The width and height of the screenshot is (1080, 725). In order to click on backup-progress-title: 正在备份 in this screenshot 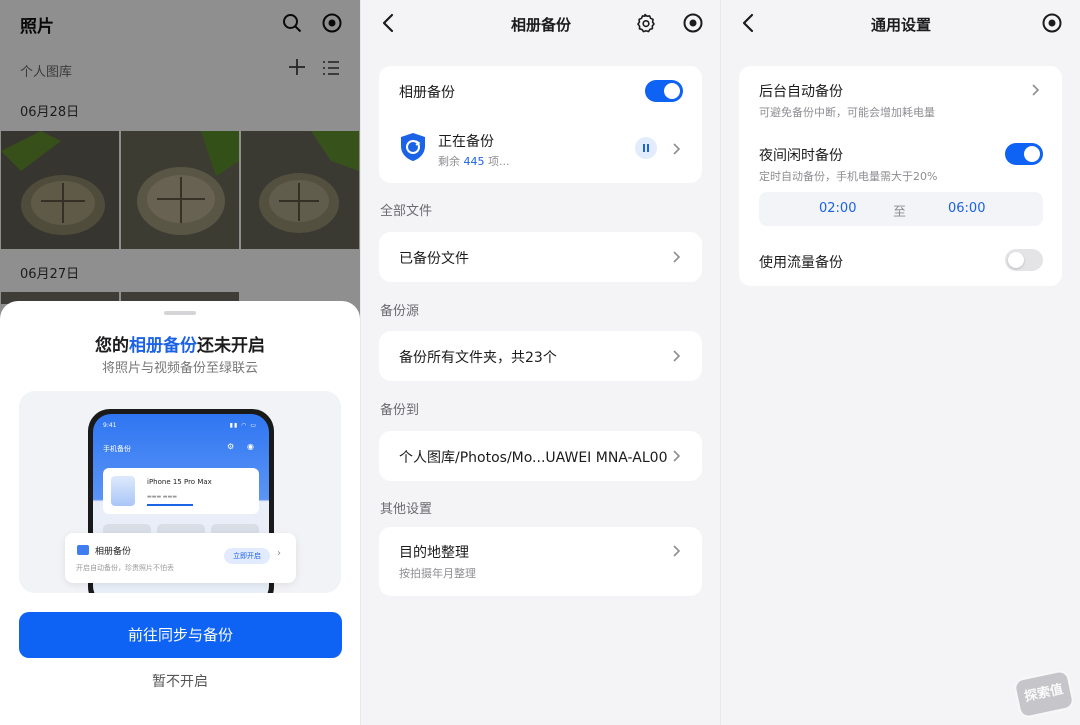, I will do `click(466, 142)`.